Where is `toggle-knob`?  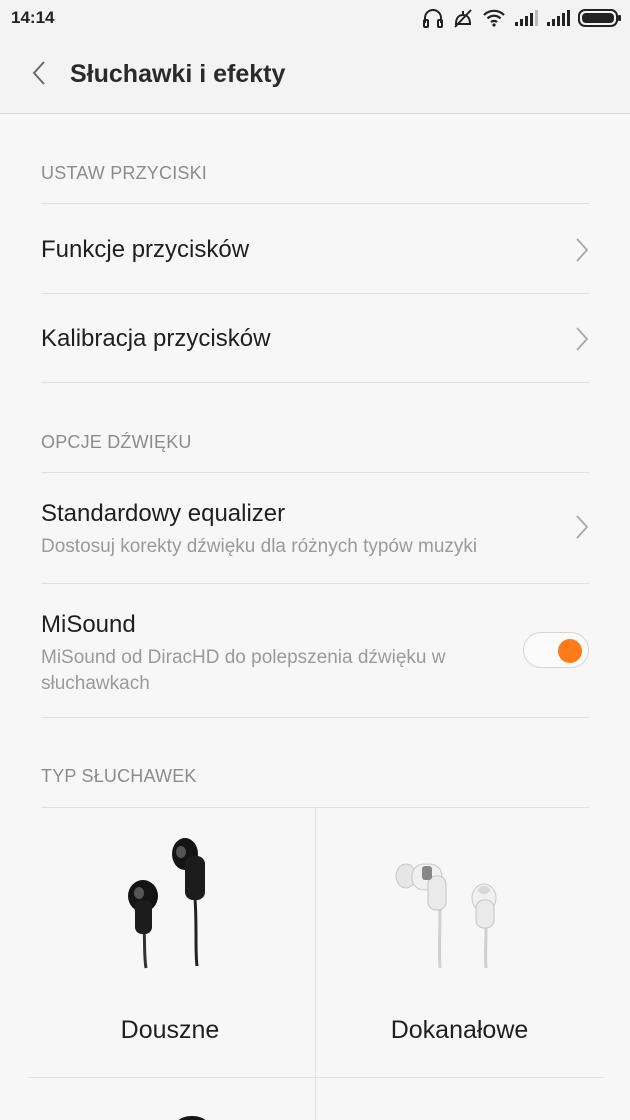
toggle-knob is located at coordinates (570, 651).